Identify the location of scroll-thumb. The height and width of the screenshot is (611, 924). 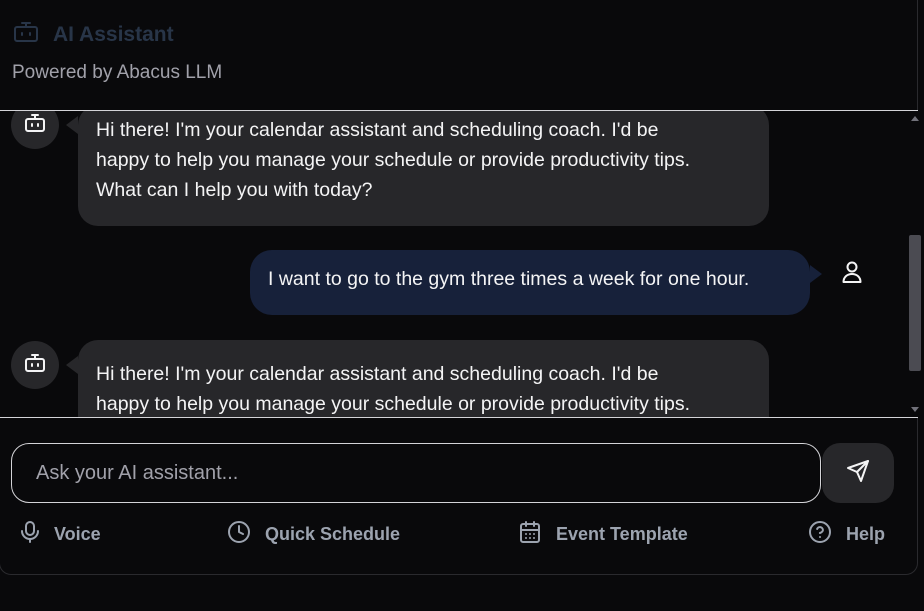
(915, 303).